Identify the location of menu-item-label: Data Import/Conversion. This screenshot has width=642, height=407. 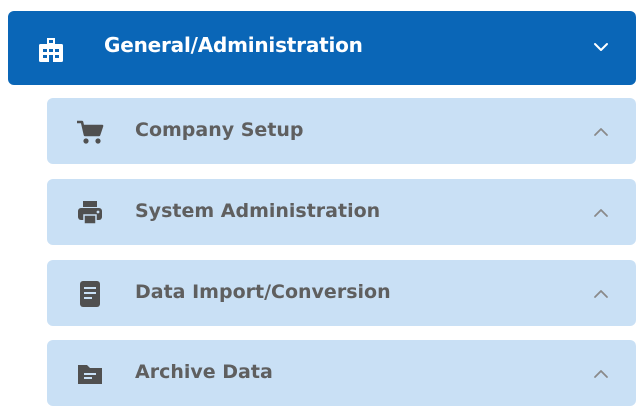
(263, 292).